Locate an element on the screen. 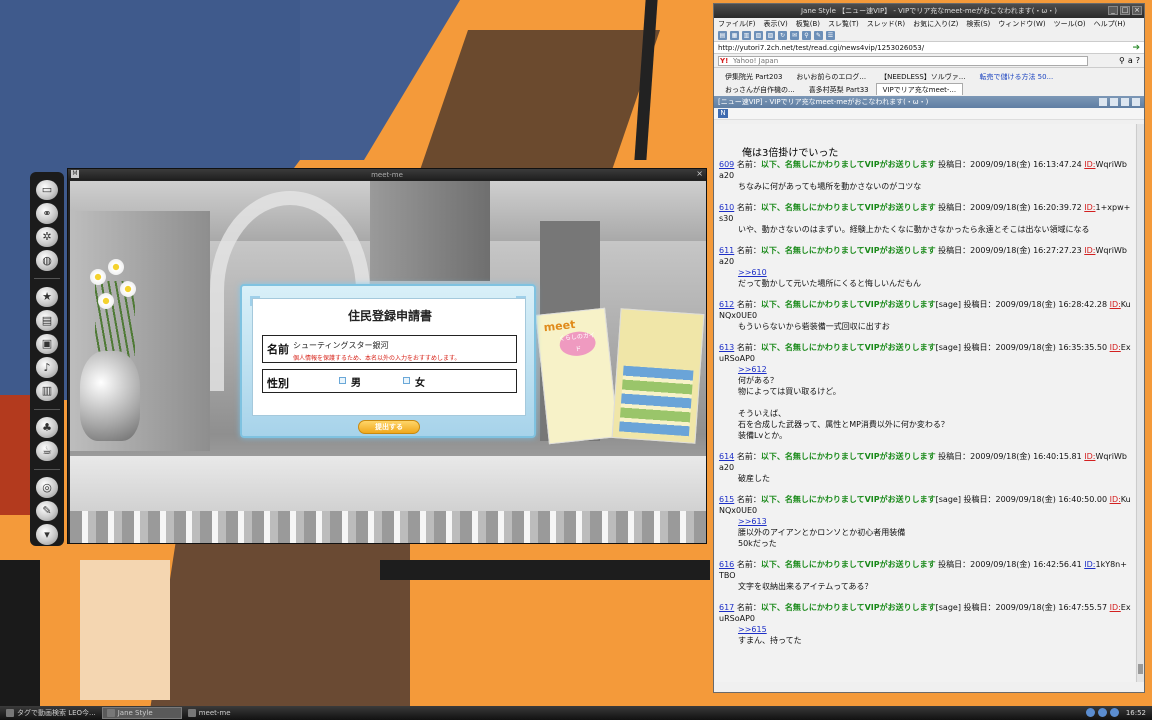  network-icon is located at coordinates (1090, 712).